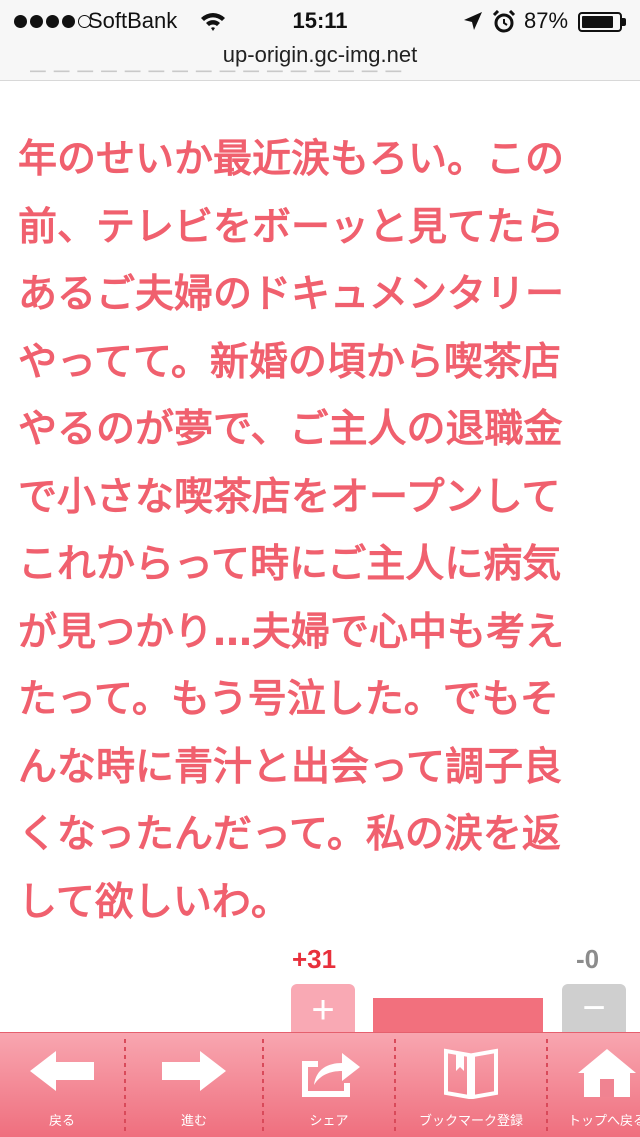 The height and width of the screenshot is (1137, 640). What do you see at coordinates (194, 1071) in the screenshot?
I see `arrow-right-icon` at bounding box center [194, 1071].